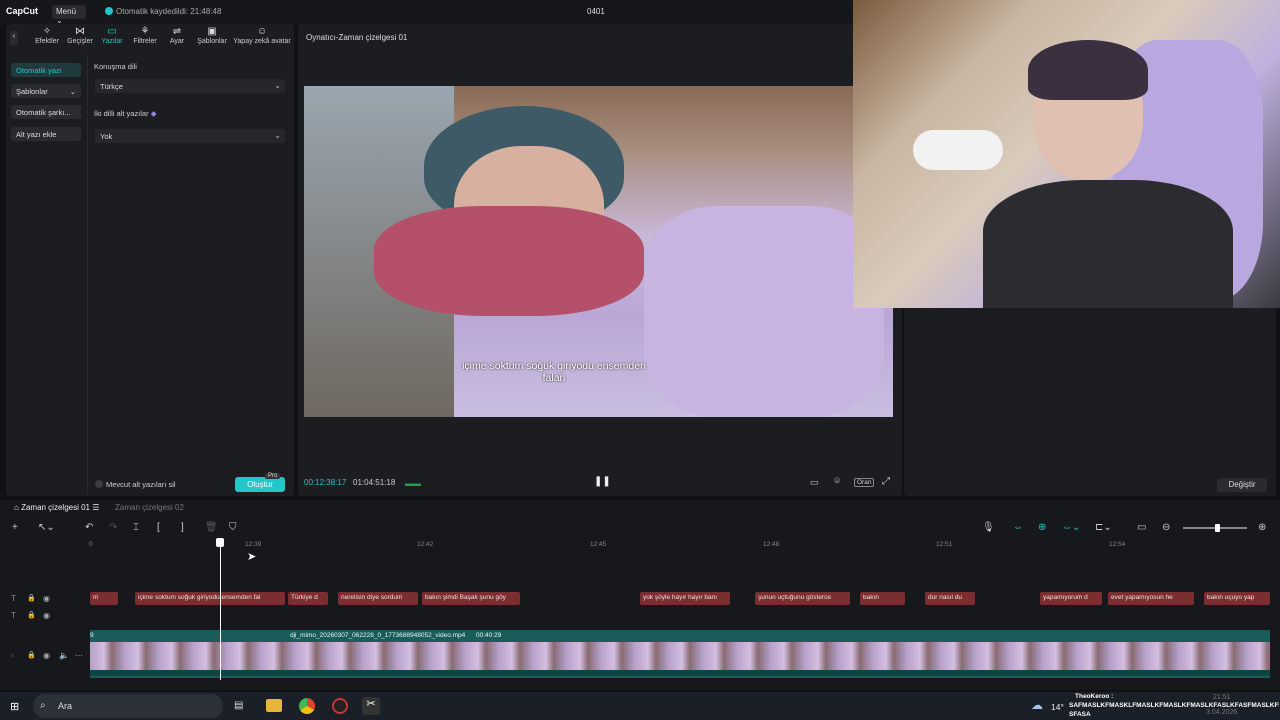 The height and width of the screenshot is (720, 1280). Describe the element at coordinates (92, 635) in the screenshot. I see `video-clip-prefix: 9` at that location.